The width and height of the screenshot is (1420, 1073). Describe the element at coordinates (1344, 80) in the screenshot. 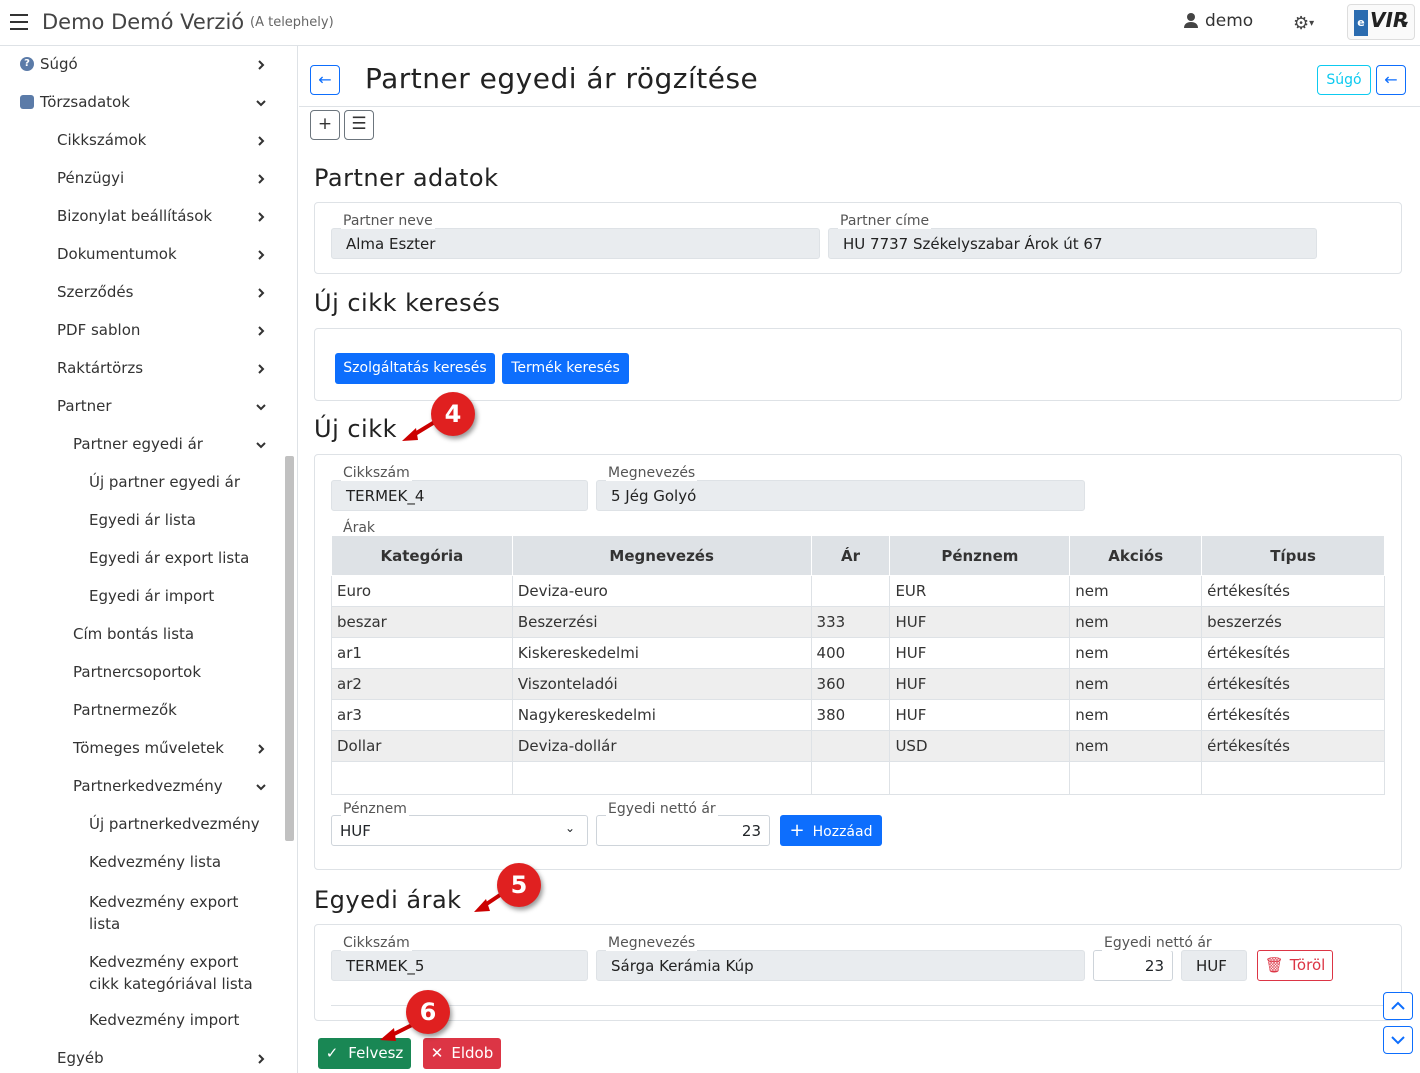

I see `help-button: Súgó` at that location.